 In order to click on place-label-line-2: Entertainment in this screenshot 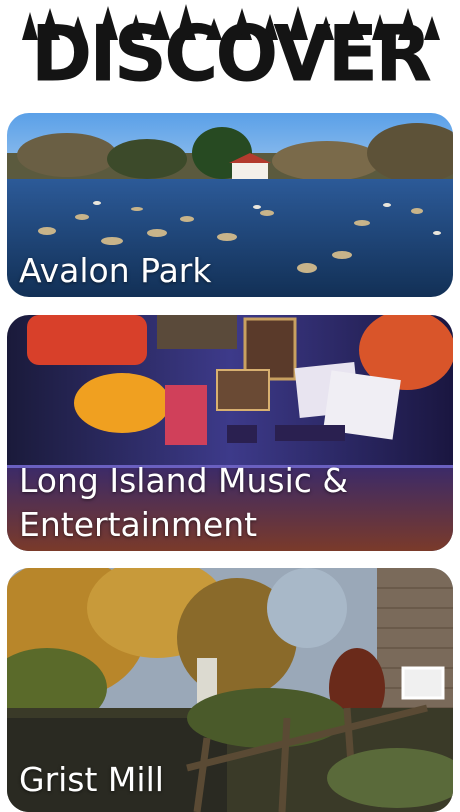, I will do `click(138, 524)`.